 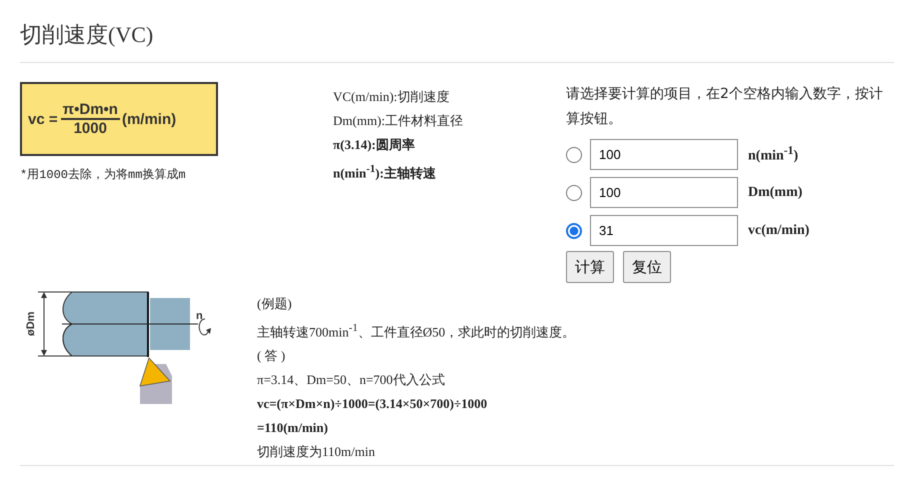 What do you see at coordinates (391, 97) in the screenshot?
I see `definition-text: VC(m/min):切削速度` at bounding box center [391, 97].